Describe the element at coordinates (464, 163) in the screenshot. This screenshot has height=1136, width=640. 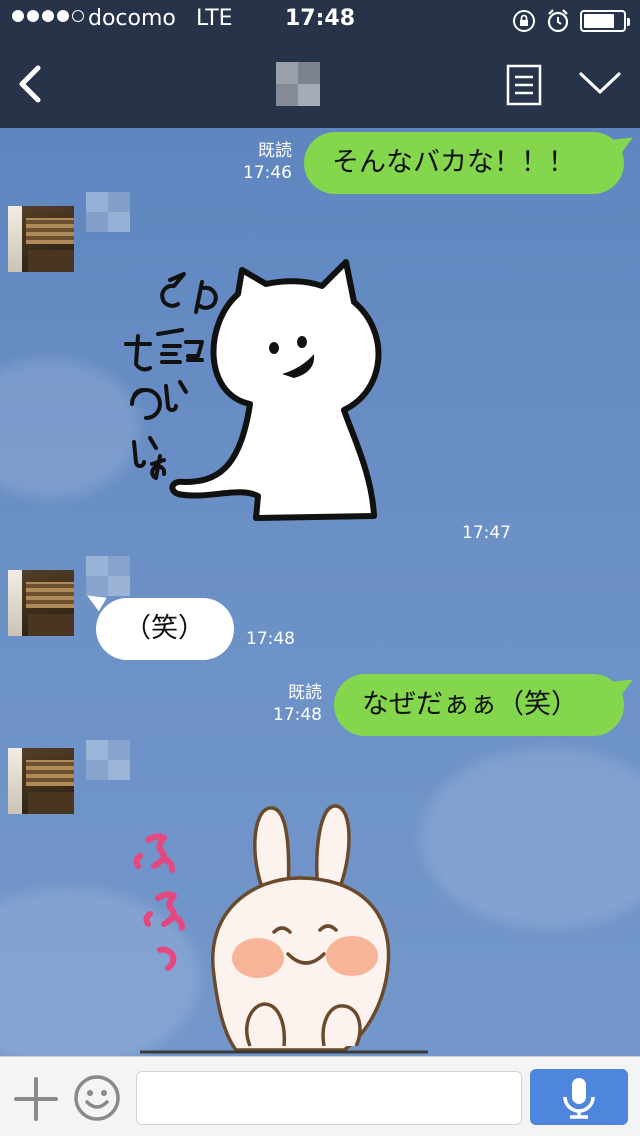
I see `sent-message-bubble: そんなバカな！！！` at that location.